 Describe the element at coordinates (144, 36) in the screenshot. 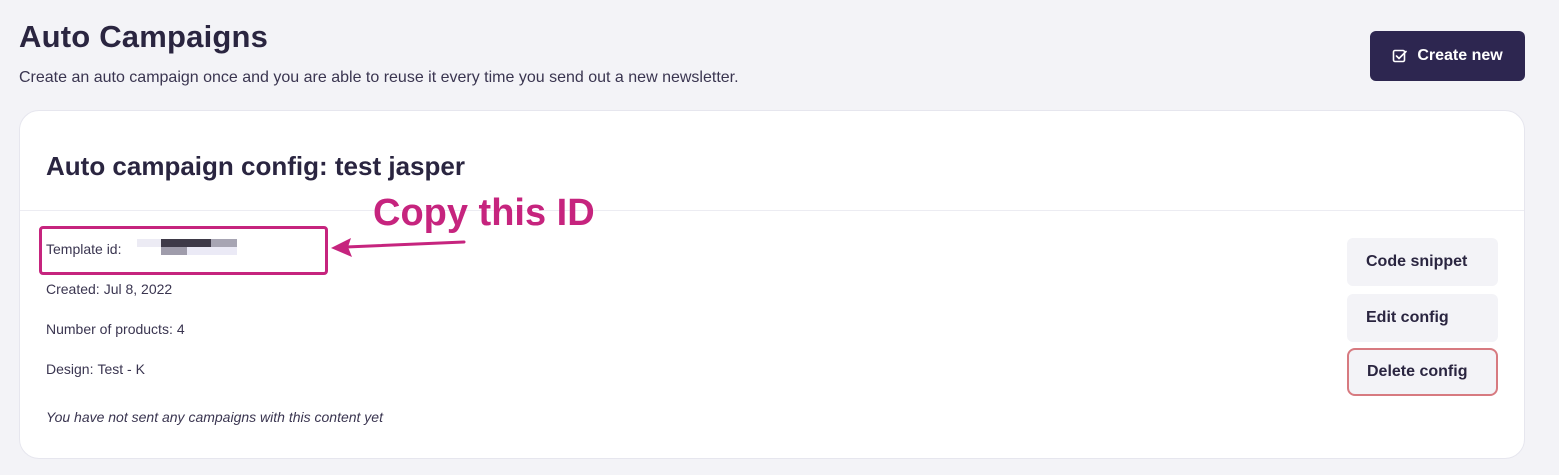

I see `page-title: Auto Campaigns` at that location.